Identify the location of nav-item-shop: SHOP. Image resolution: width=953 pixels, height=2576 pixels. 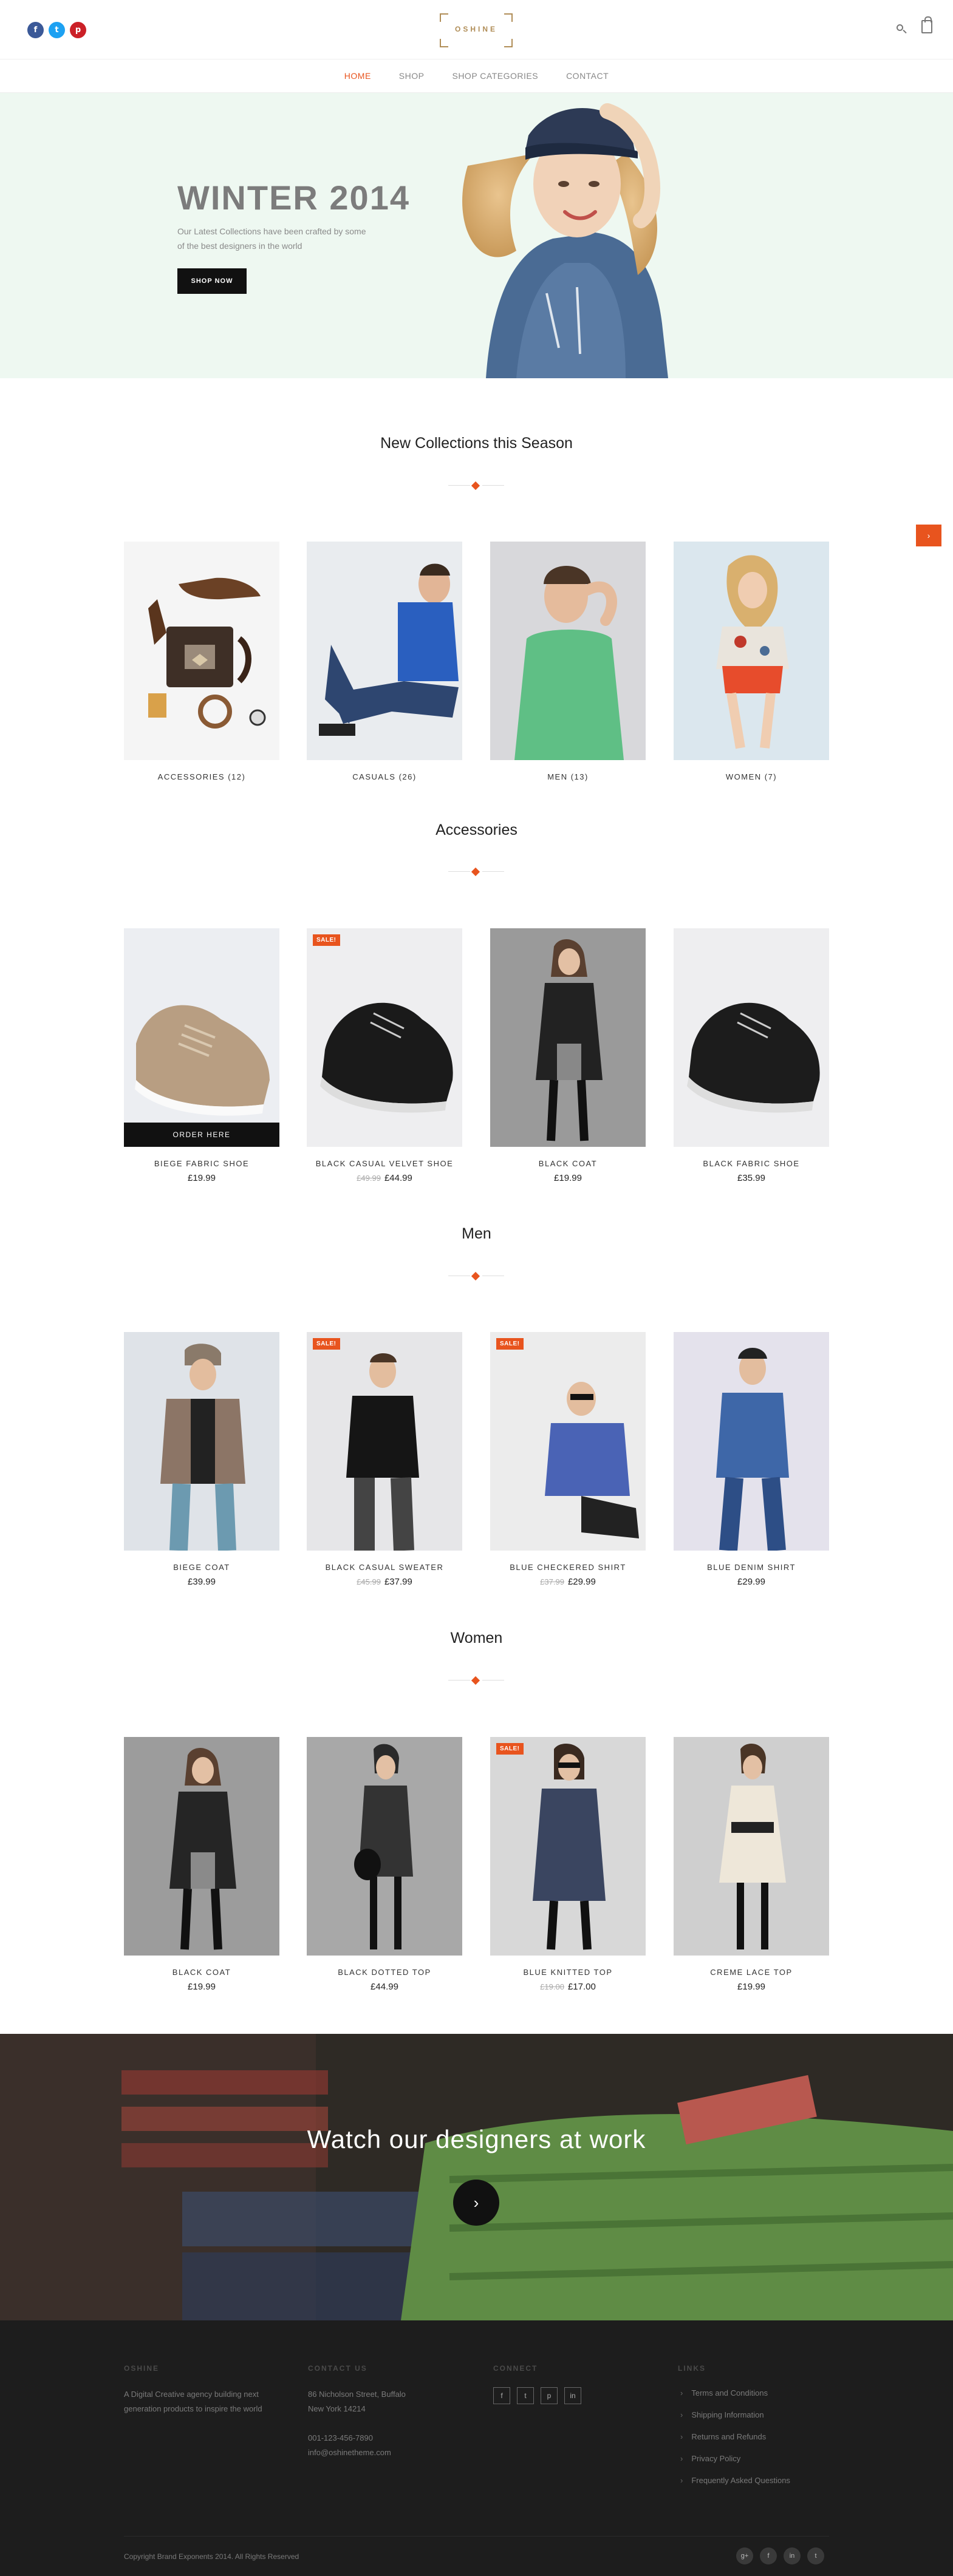
(412, 76).